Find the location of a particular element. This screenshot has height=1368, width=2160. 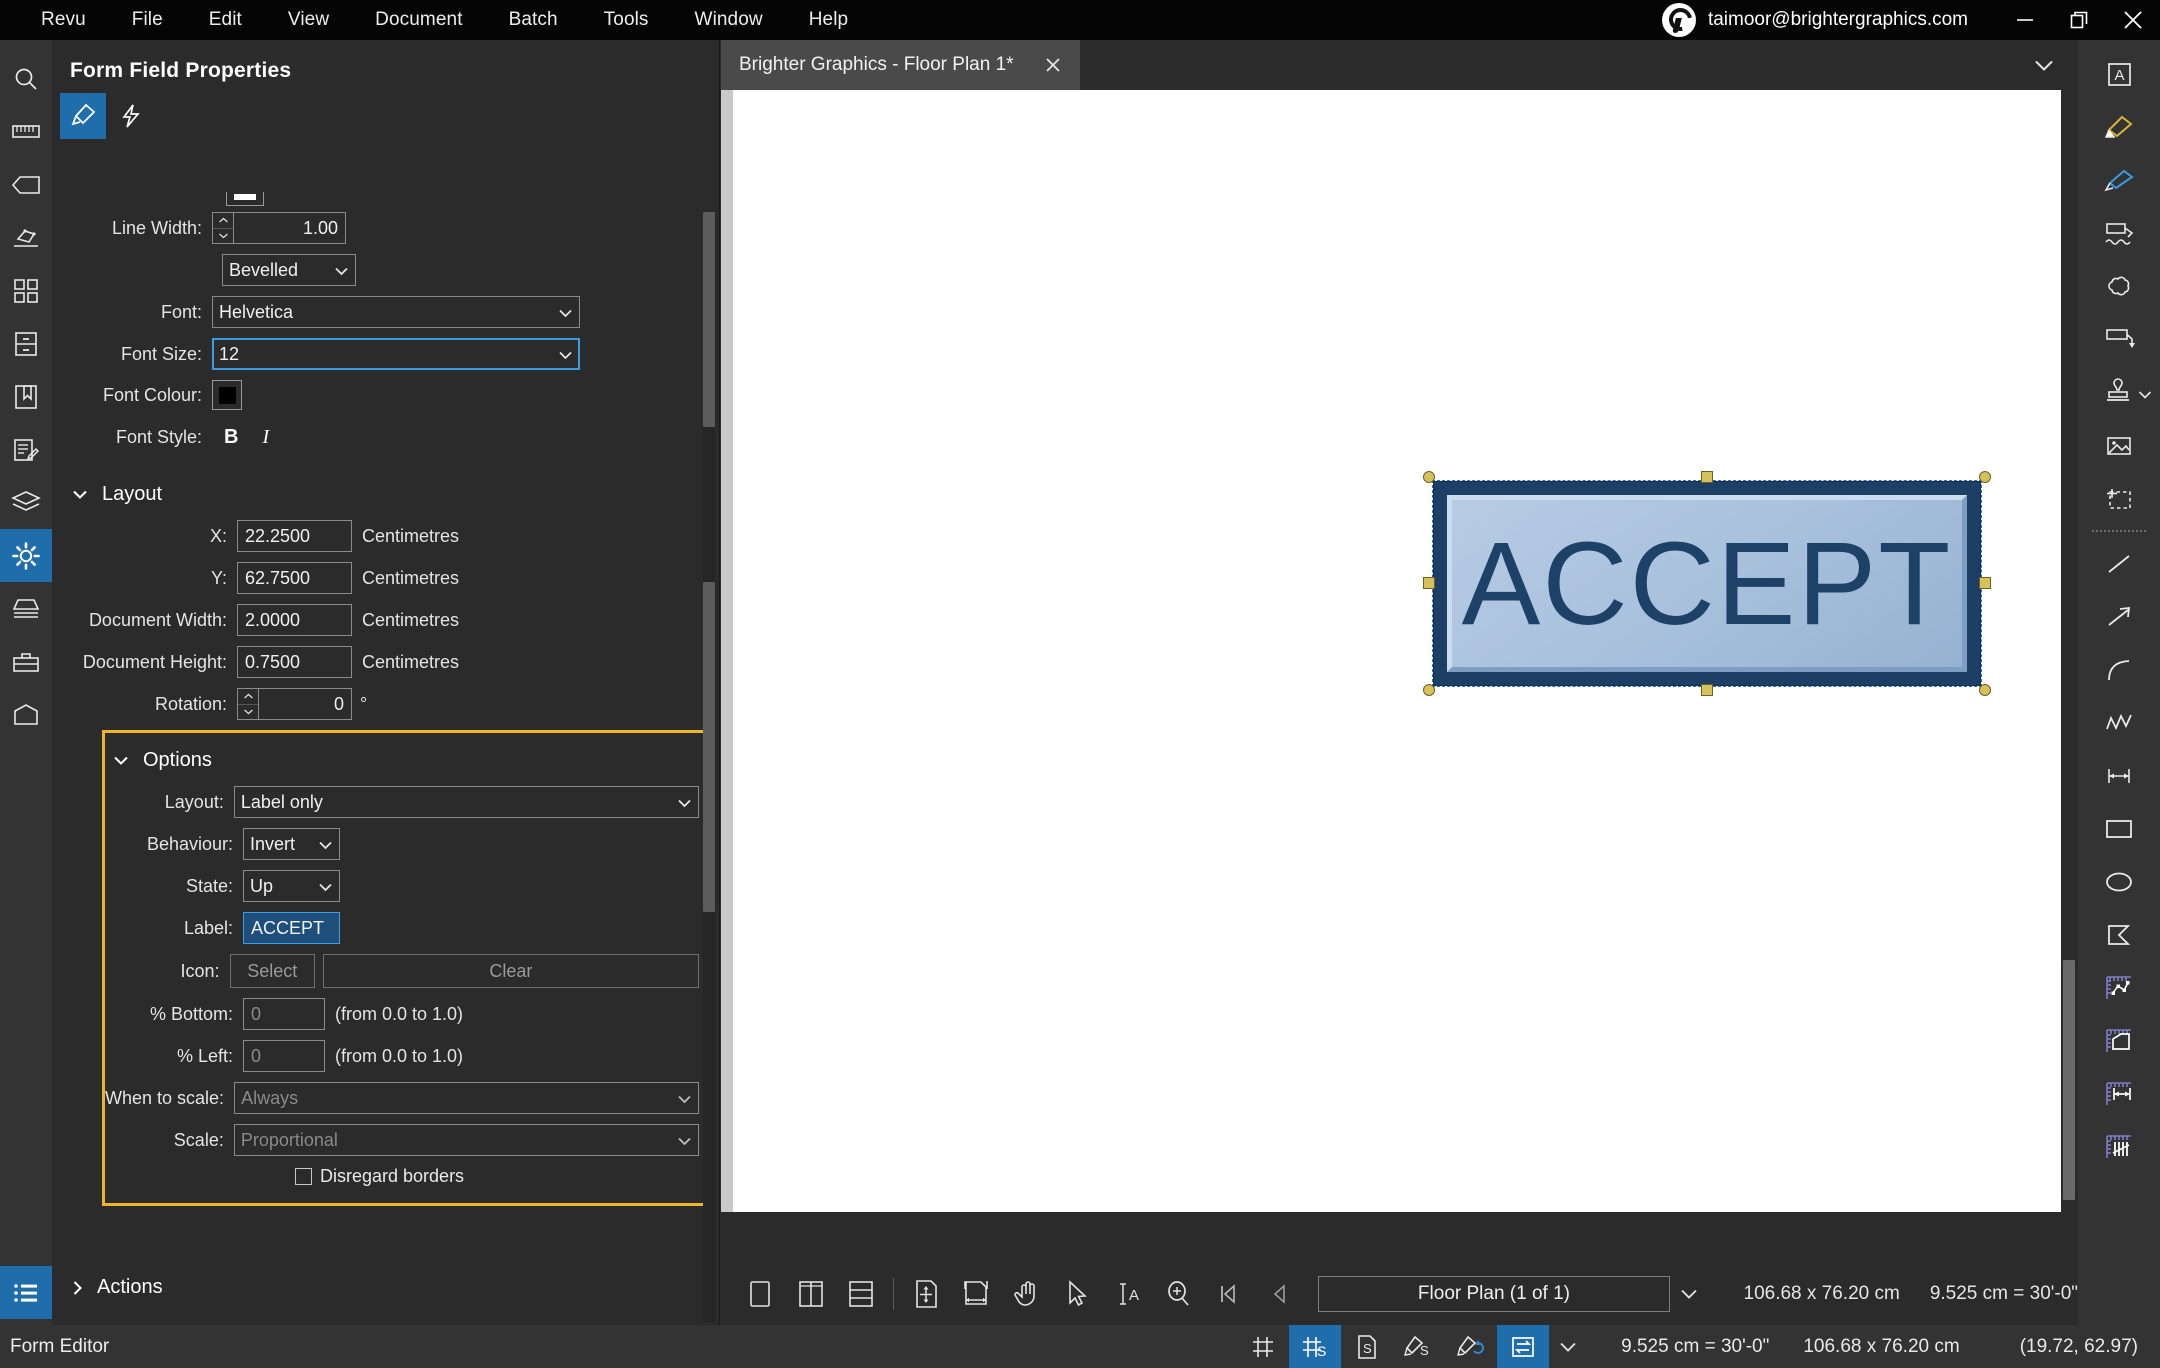

menu-item-batch: Batch is located at coordinates (533, 20).